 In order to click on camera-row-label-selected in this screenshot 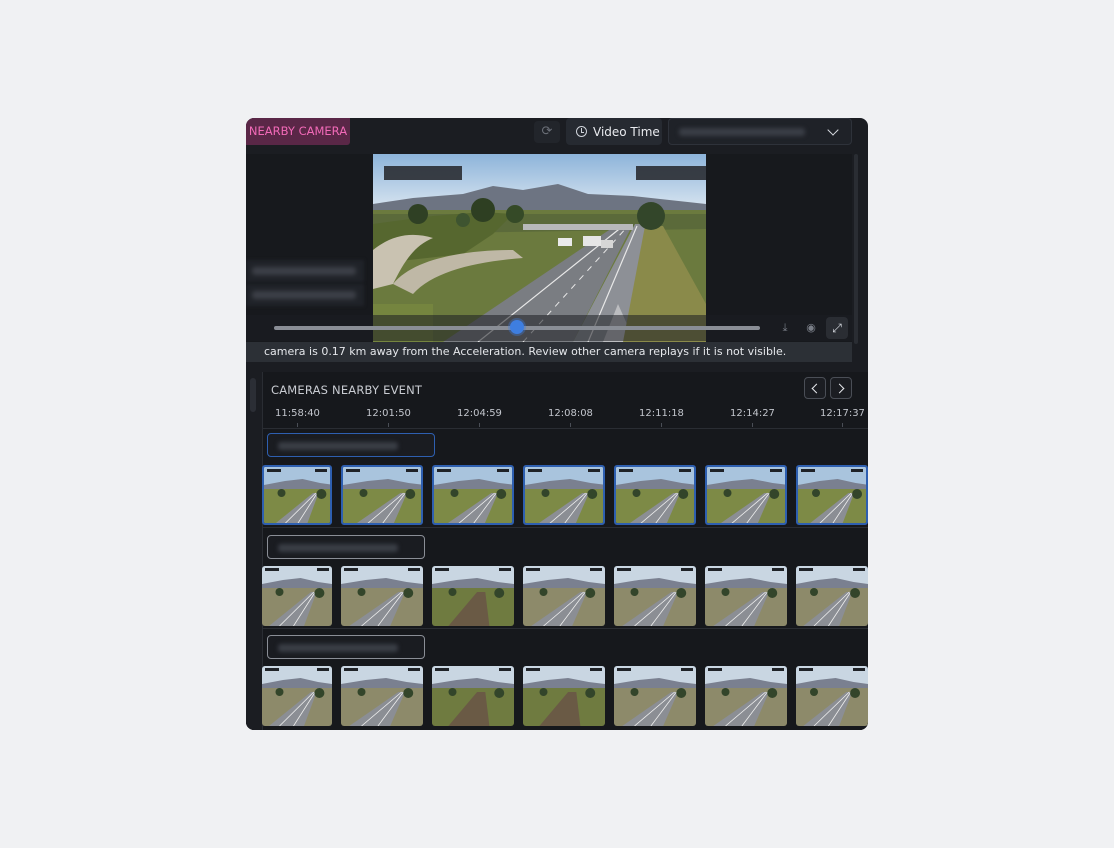, I will do `click(351, 445)`.